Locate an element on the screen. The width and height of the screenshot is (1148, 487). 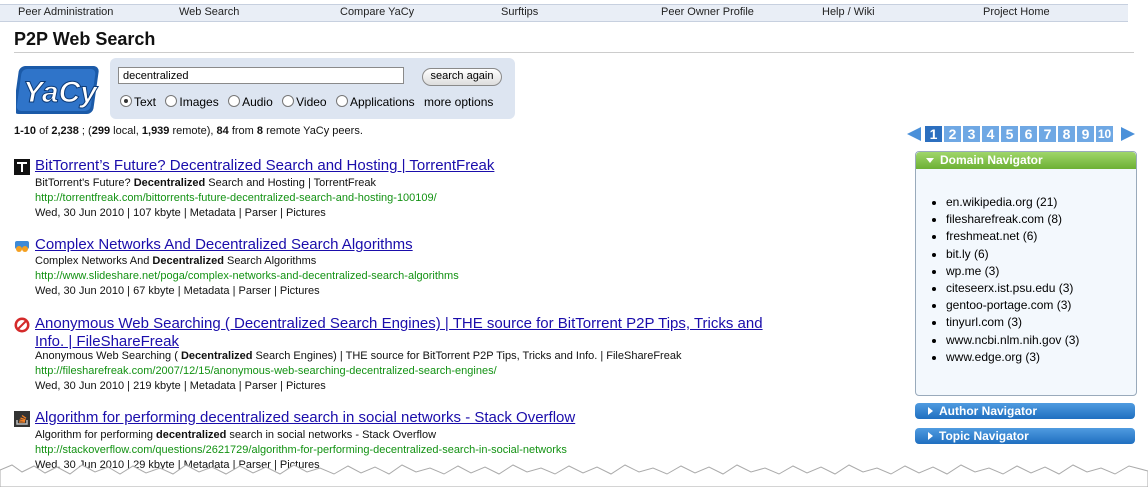
domain-item: gentoo-portage.com (3) is located at coordinates (1012, 305).